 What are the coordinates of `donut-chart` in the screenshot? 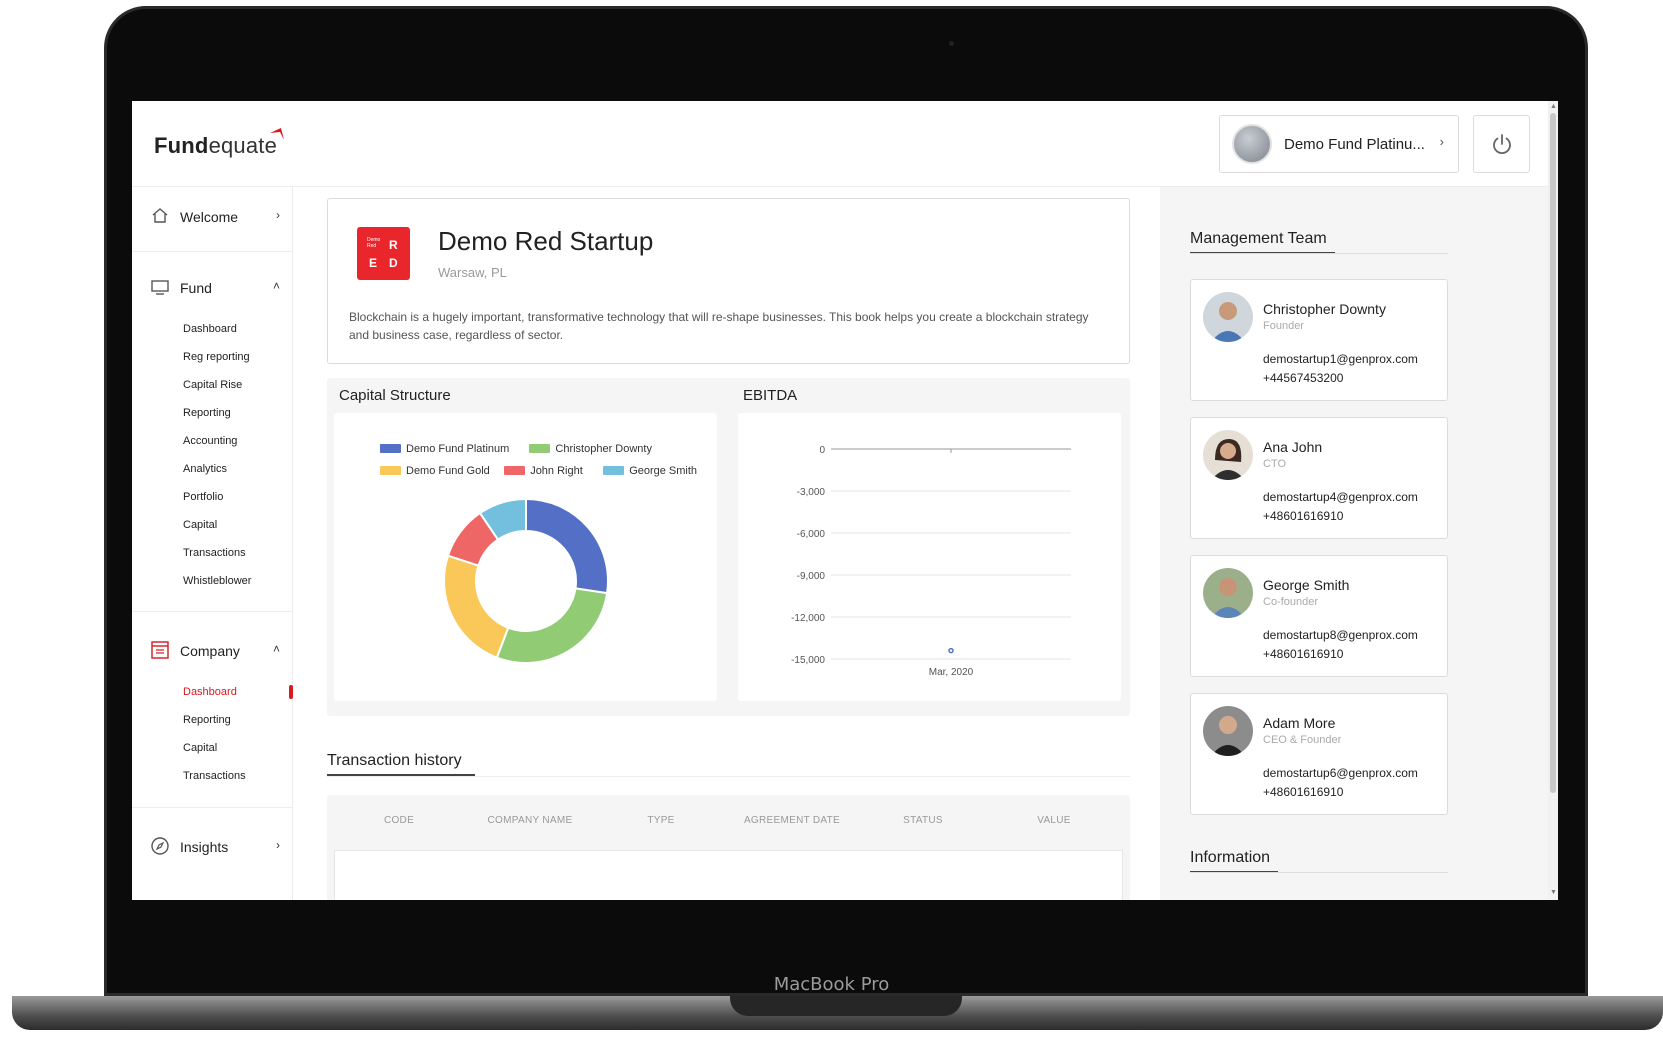 It's located at (526, 580).